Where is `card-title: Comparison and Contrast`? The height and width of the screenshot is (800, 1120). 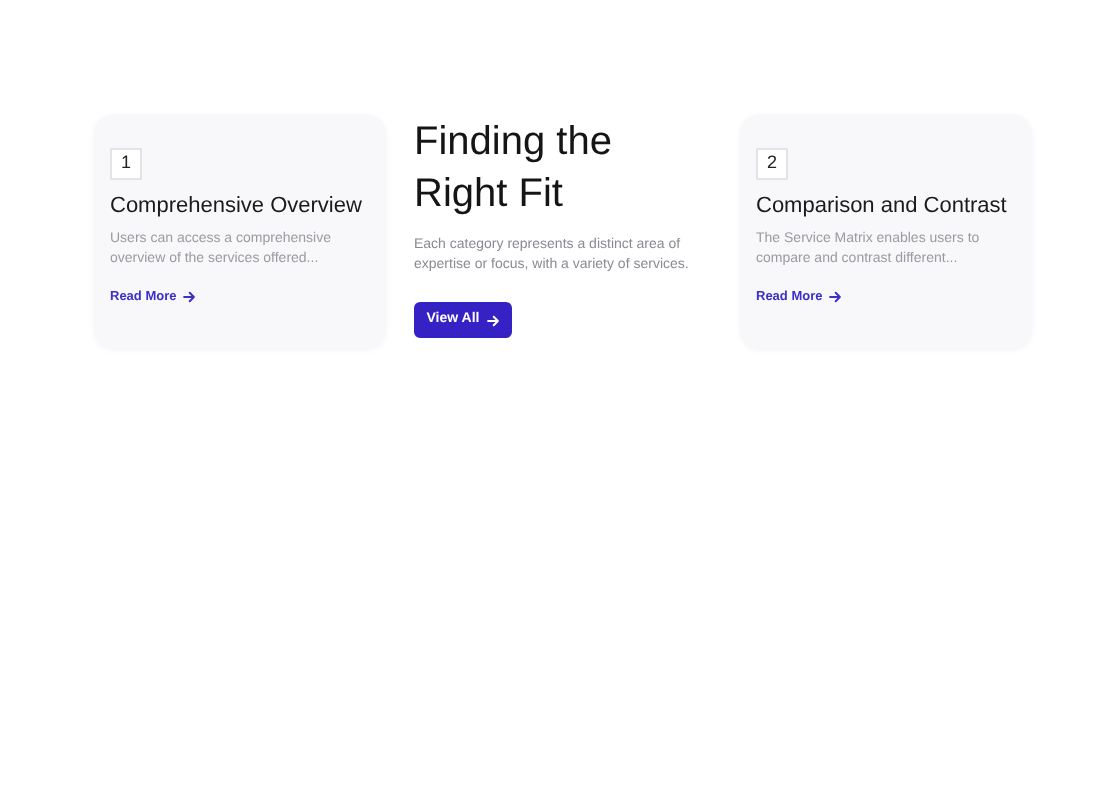
card-title: Comparison and Contrast is located at coordinates (882, 206).